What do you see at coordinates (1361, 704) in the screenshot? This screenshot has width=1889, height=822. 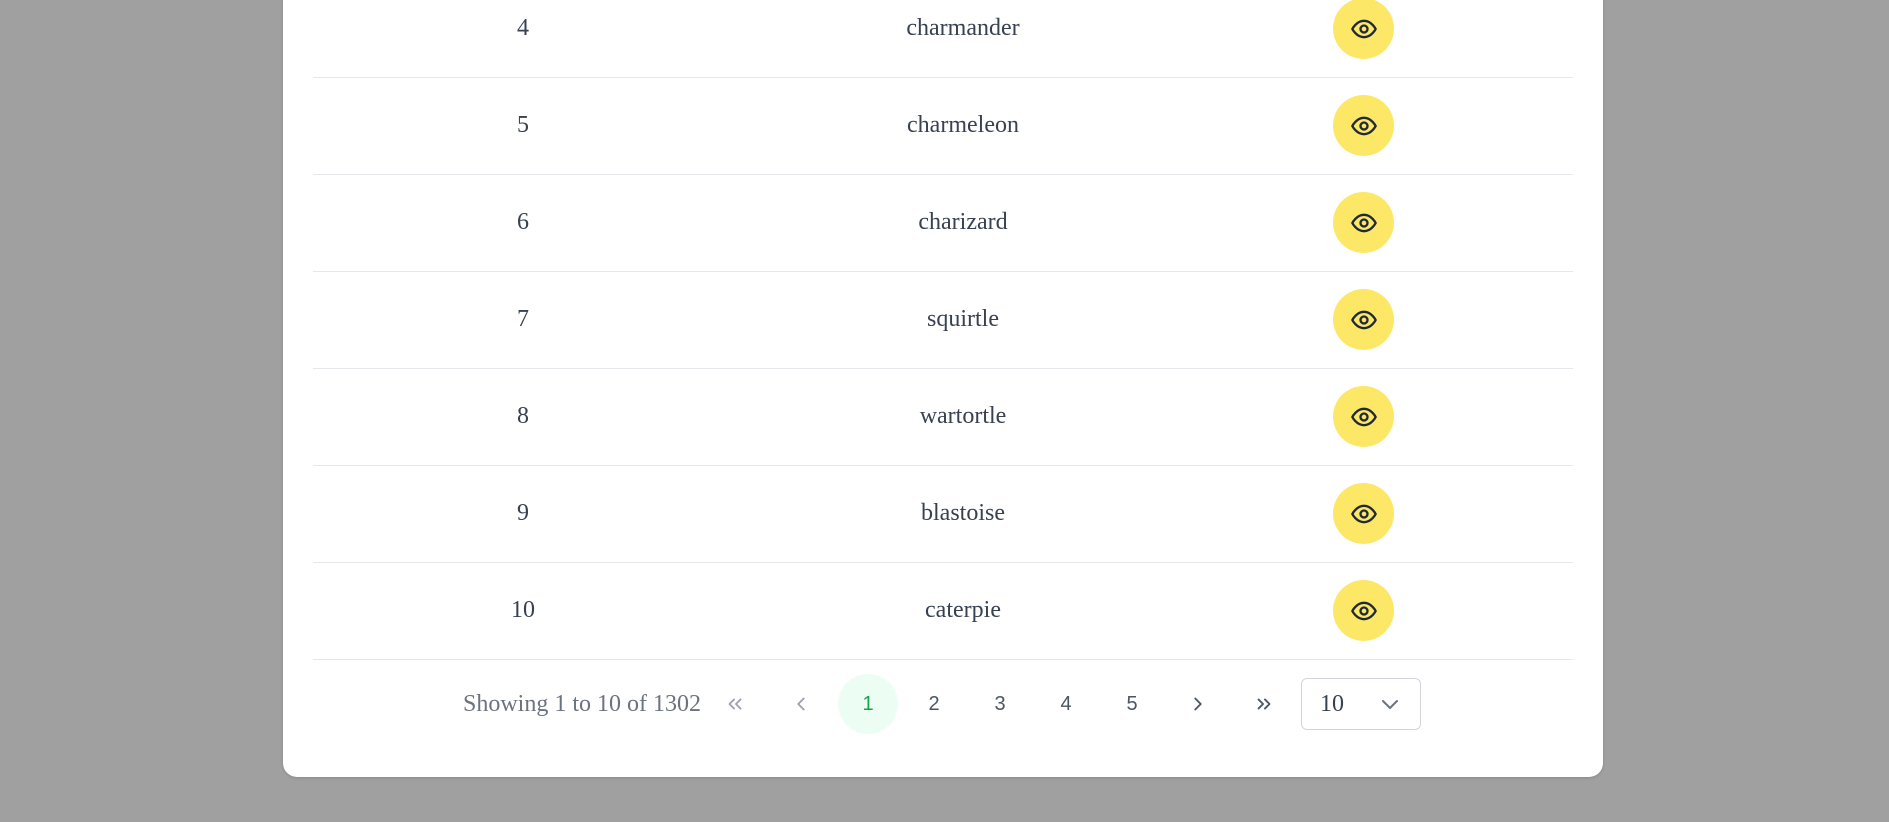 I see `page-size-select: 10` at bounding box center [1361, 704].